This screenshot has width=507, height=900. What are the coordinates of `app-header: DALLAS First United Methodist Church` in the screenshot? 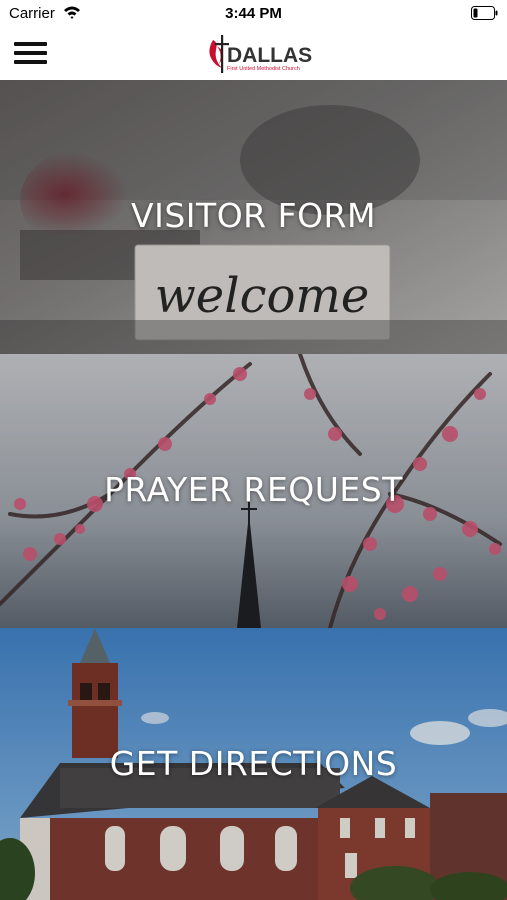 It's located at (253, 54).